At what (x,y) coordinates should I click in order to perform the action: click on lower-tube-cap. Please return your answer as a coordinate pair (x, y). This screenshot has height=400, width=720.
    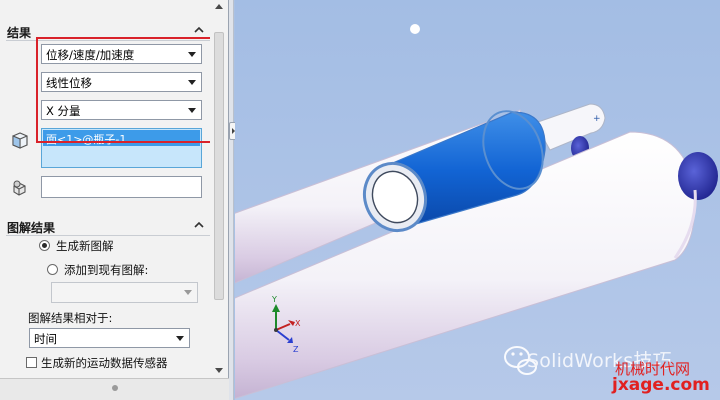
    Looking at the image, I should click on (698, 176).